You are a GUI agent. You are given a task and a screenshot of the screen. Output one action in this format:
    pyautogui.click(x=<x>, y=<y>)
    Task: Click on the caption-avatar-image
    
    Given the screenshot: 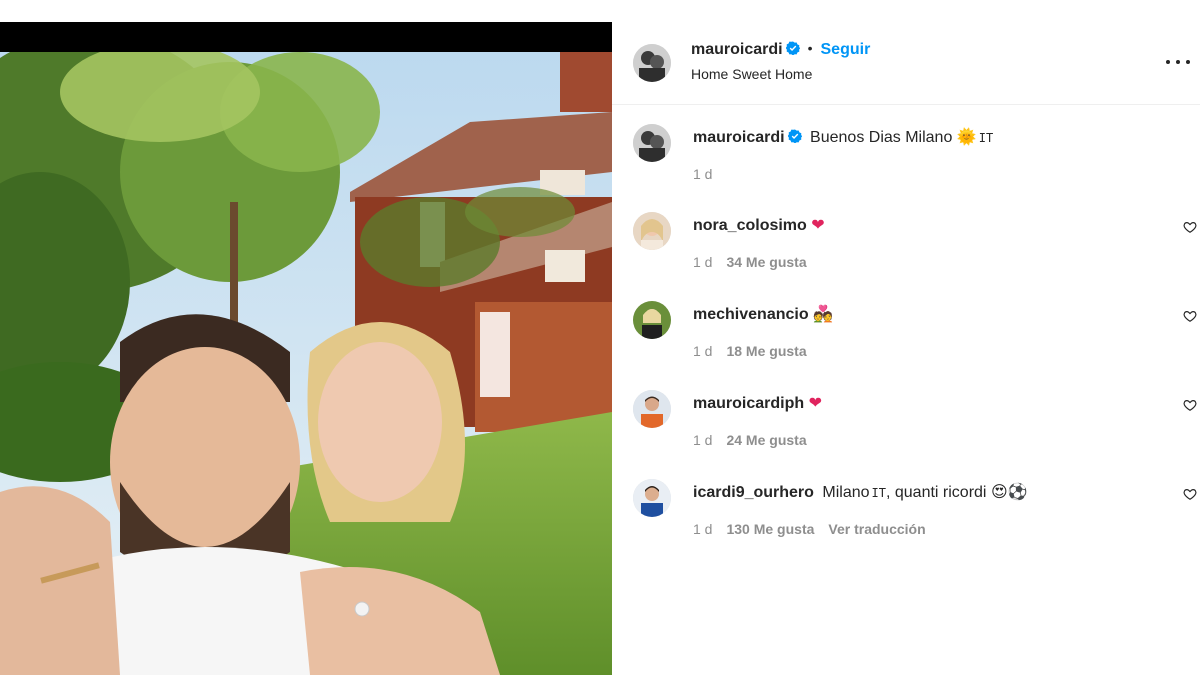 What is the action you would take?
    pyautogui.click(x=652, y=143)
    